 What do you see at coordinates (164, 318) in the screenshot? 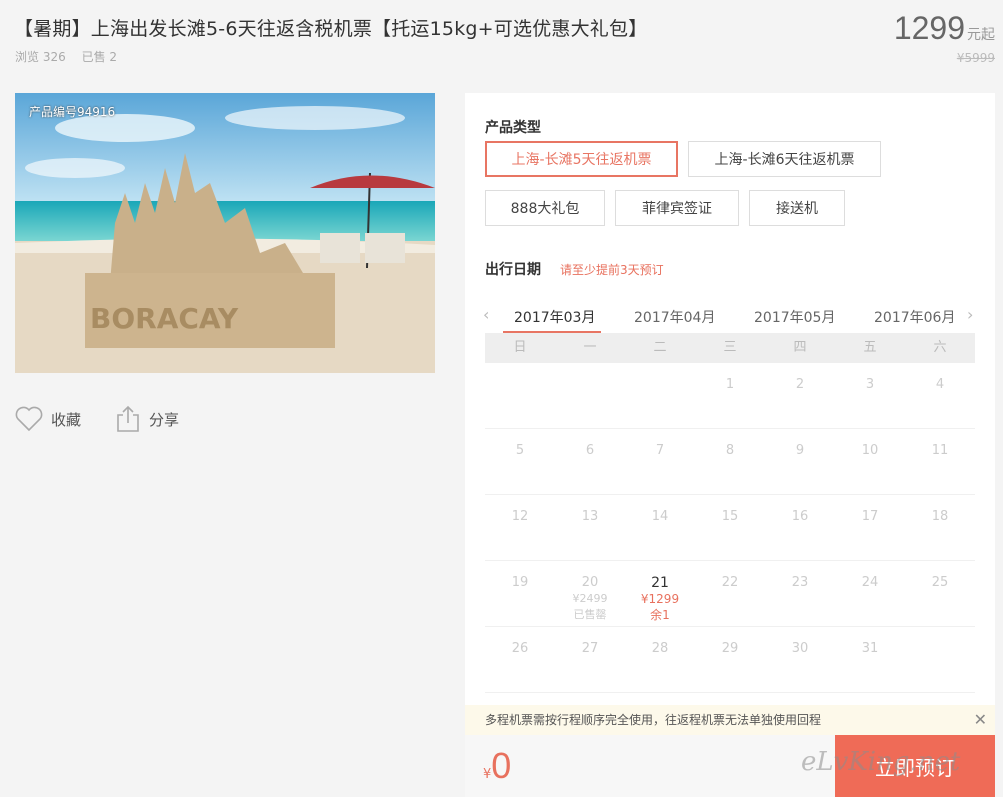
I see `svg-text: BORACAY` at bounding box center [164, 318].